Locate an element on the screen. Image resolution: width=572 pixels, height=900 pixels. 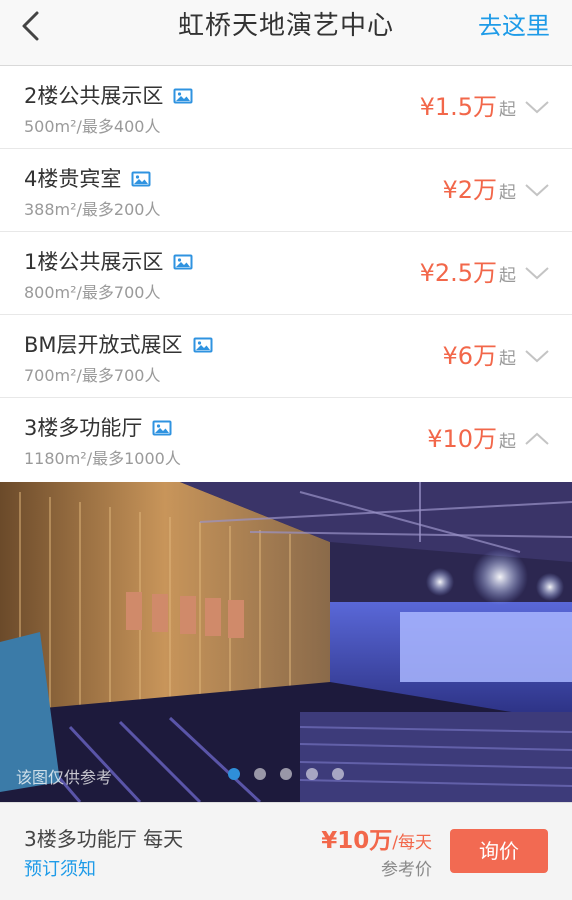
carousel-indicator is located at coordinates (293, 774).